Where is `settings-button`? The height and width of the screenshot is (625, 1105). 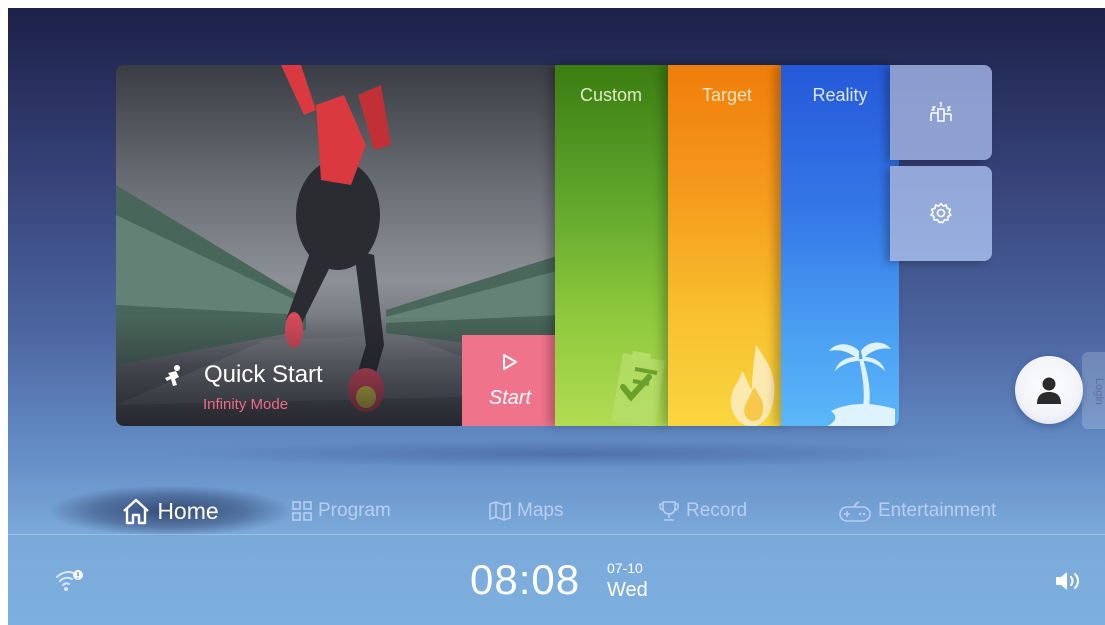 settings-button is located at coordinates (941, 213).